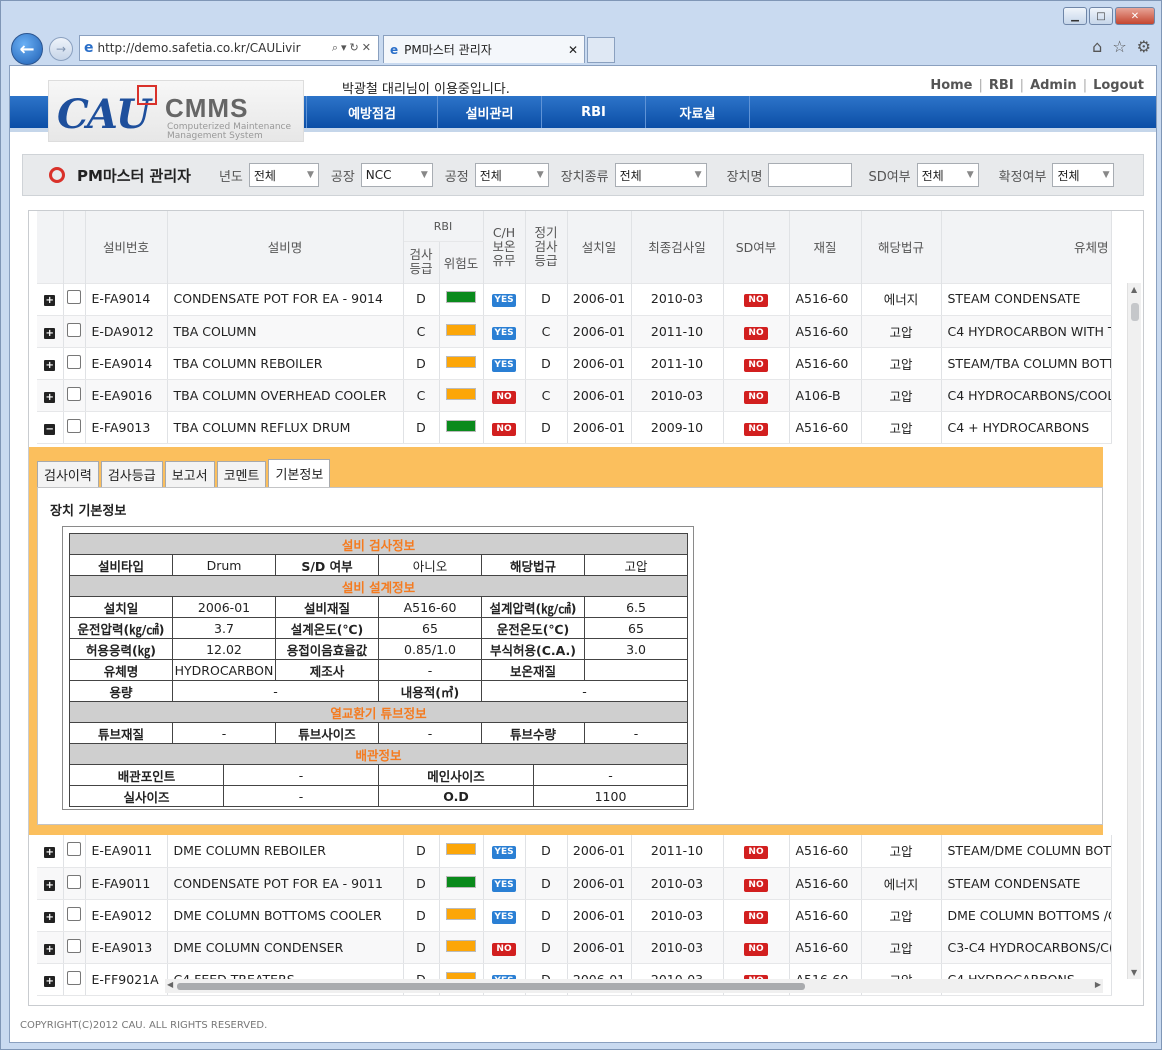 Image resolution: width=1162 pixels, height=1050 pixels. What do you see at coordinates (126, 947) in the screenshot?
I see `equipment-no: E-EA9013` at bounding box center [126, 947].